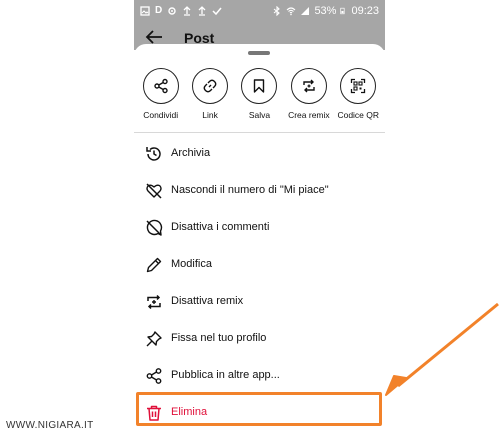 This screenshot has width=500, height=440. I want to click on annotation-arrow, so click(442, 349).